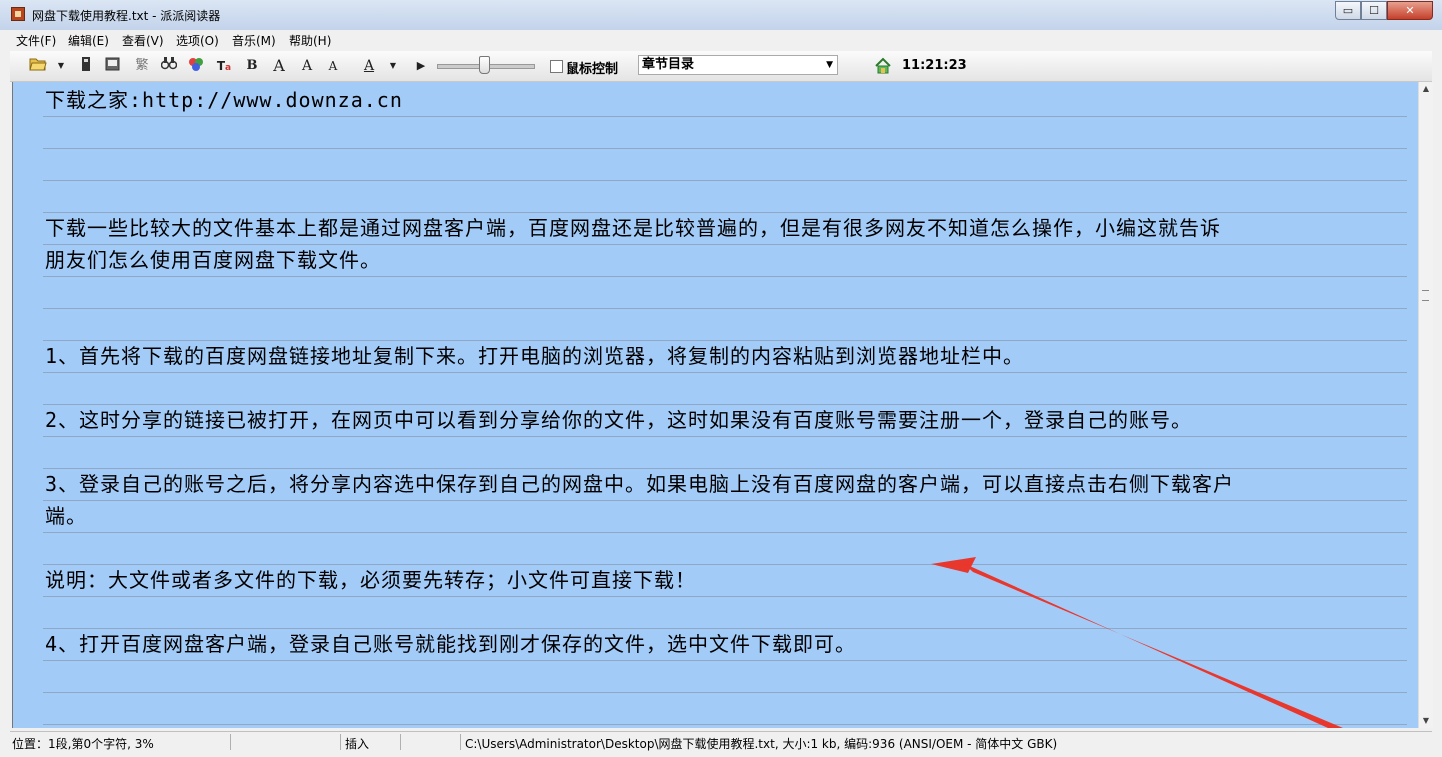 This screenshot has height=757, width=1442. What do you see at coordinates (393, 66) in the screenshot?
I see `font-color-dropdown-chevron-icon: ▼` at bounding box center [393, 66].